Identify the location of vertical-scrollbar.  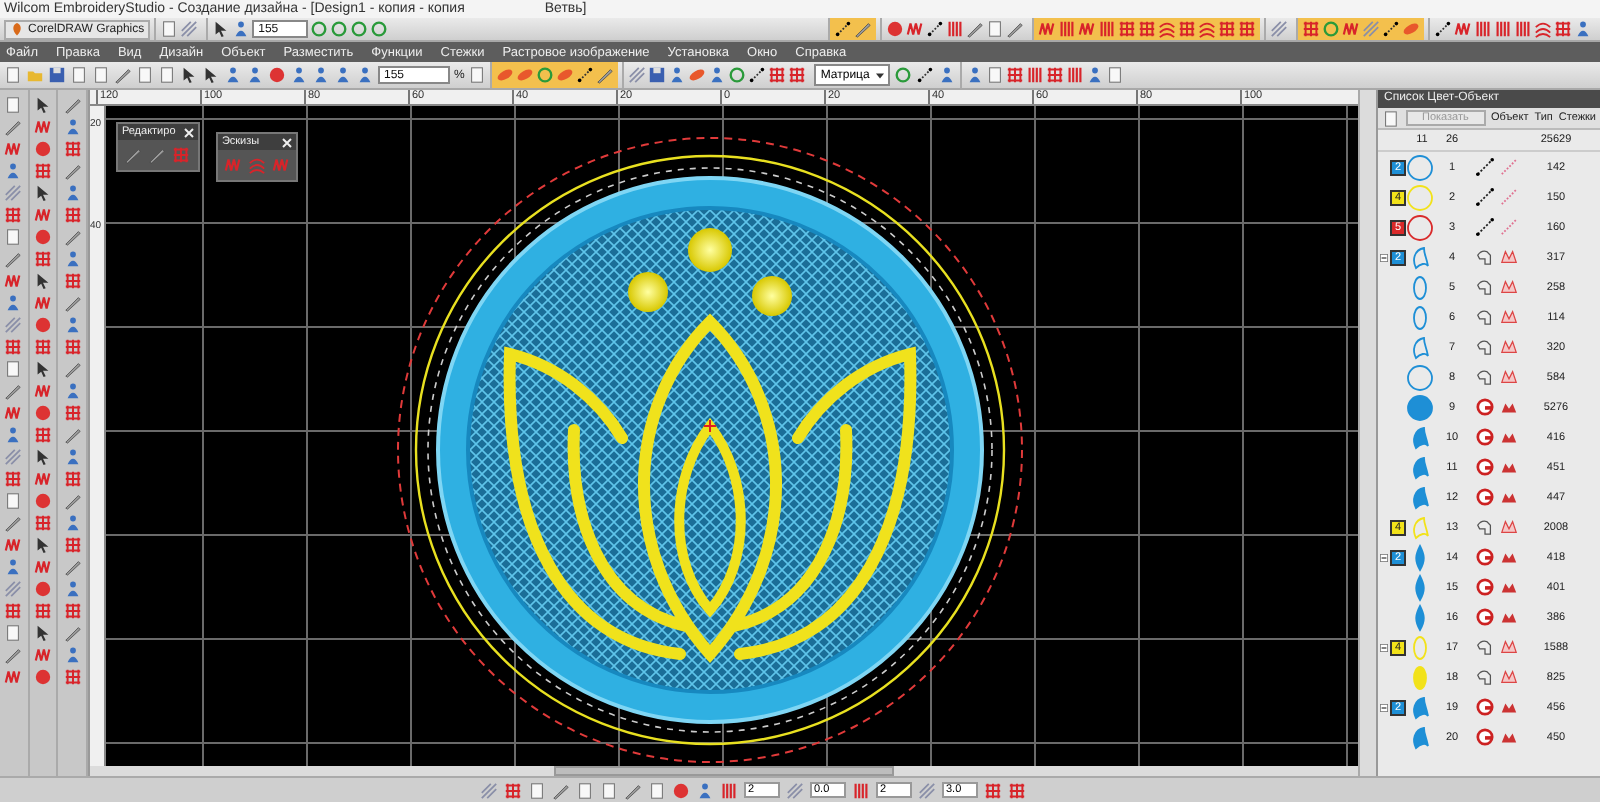
(1367, 433).